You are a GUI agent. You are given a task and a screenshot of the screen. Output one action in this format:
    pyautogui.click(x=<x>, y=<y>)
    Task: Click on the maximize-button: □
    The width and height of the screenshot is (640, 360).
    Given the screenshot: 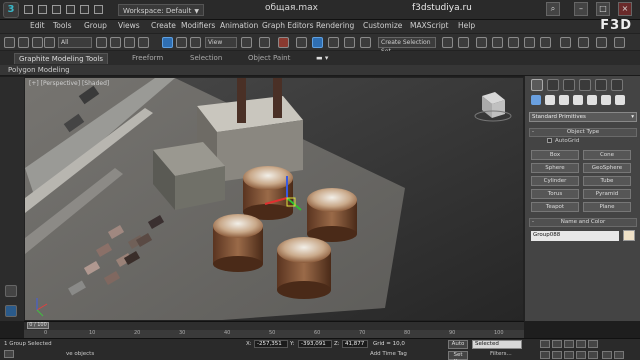 What is the action you would take?
    pyautogui.click(x=603, y=9)
    